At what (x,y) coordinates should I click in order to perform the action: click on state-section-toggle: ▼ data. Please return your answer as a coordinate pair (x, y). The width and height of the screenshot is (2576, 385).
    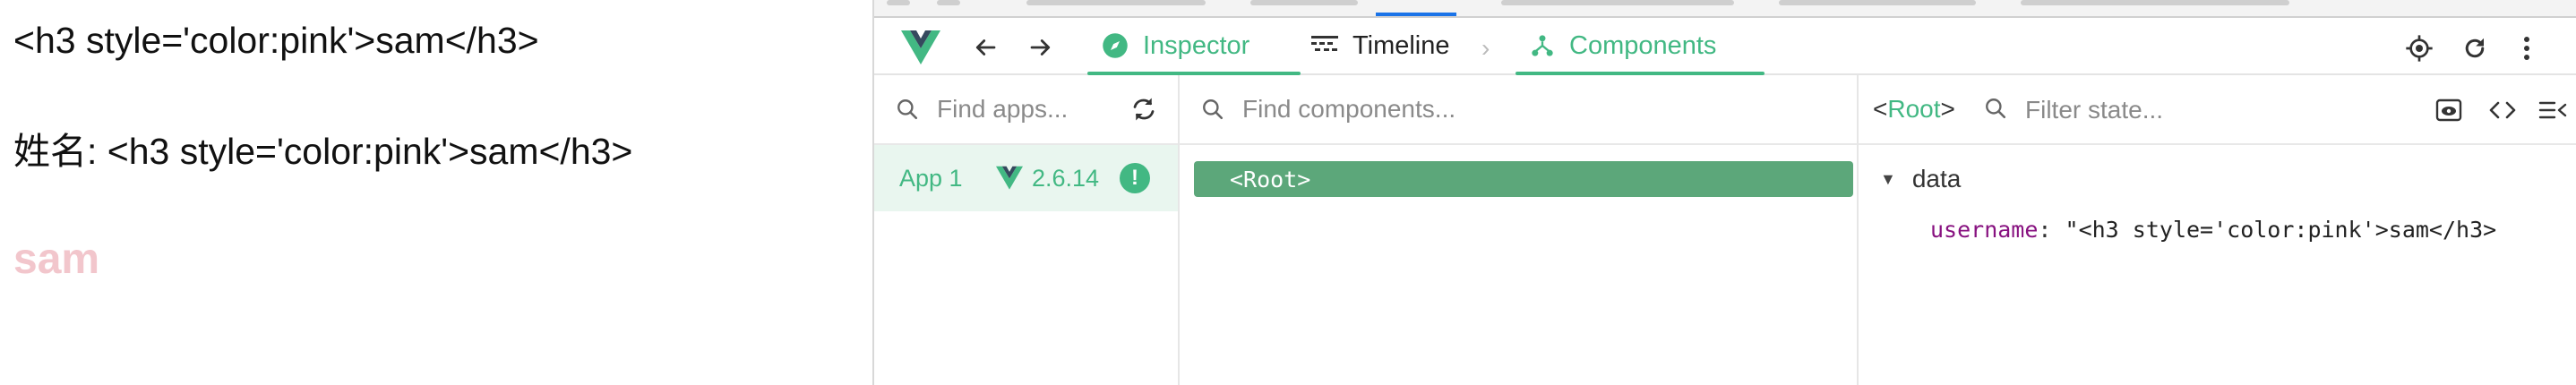
    Looking at the image, I should click on (1920, 179).